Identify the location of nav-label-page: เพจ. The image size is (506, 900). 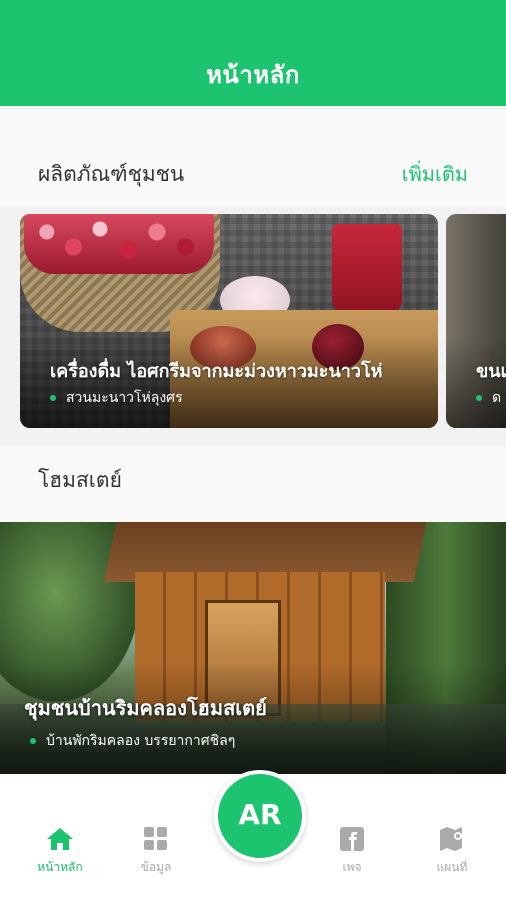
(352, 867).